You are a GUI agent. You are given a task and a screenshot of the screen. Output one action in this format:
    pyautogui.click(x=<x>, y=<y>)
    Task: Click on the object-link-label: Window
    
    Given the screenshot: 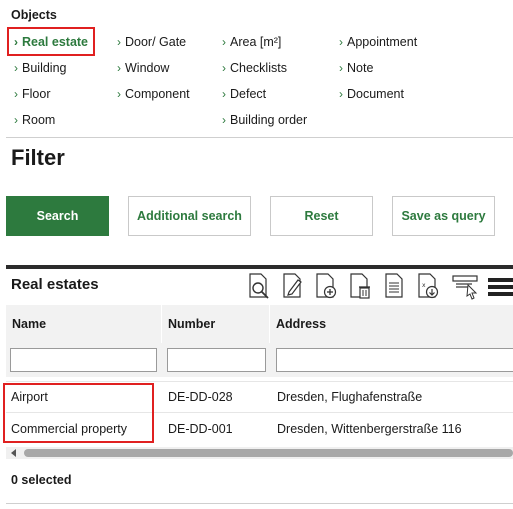 What is the action you would take?
    pyautogui.click(x=147, y=68)
    